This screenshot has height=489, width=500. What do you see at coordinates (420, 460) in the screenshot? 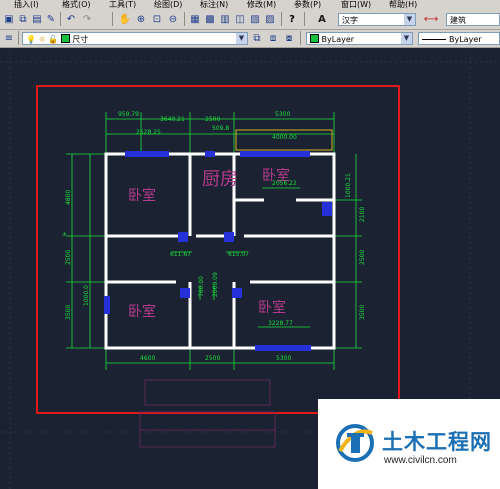
I see `watermark-url: www.civilcn.com` at bounding box center [420, 460].